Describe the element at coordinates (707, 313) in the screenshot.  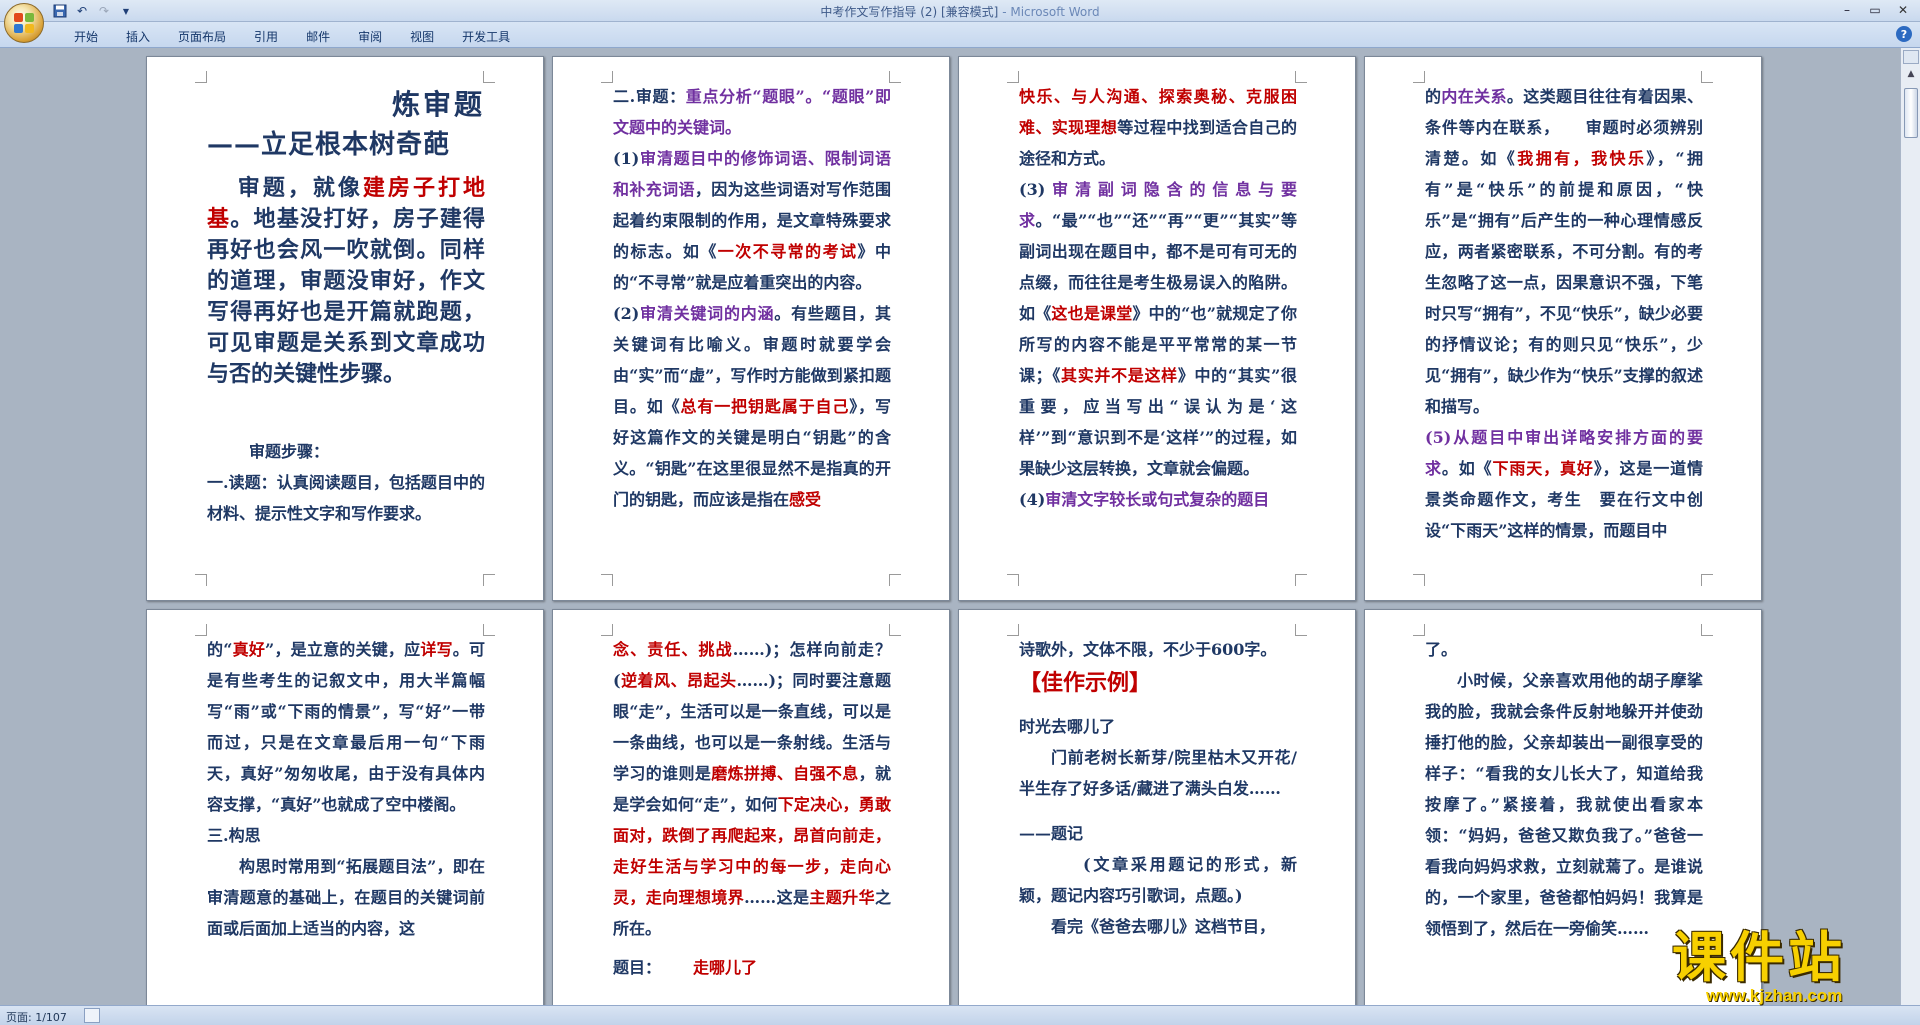
I see `point-title: 审清关键词的内涵` at that location.